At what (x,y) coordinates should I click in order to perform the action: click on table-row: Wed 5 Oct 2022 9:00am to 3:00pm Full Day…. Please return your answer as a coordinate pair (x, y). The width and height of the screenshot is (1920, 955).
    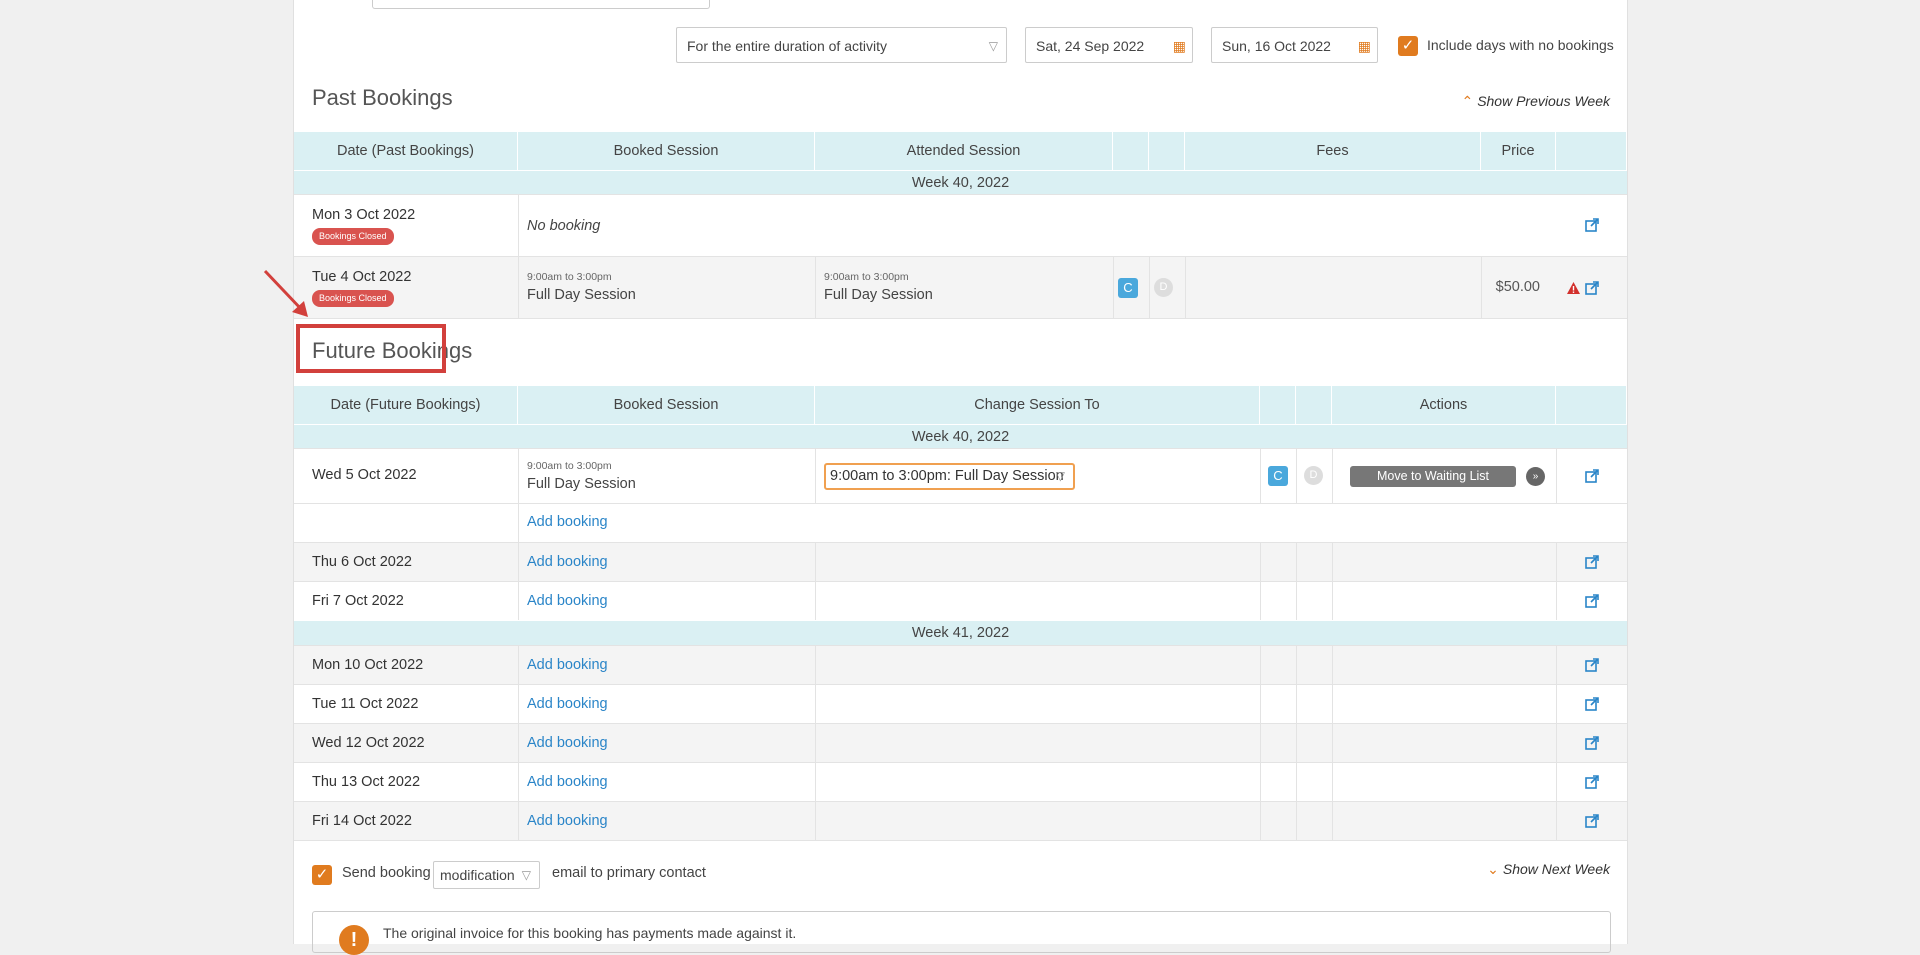
    Looking at the image, I should click on (960, 475).